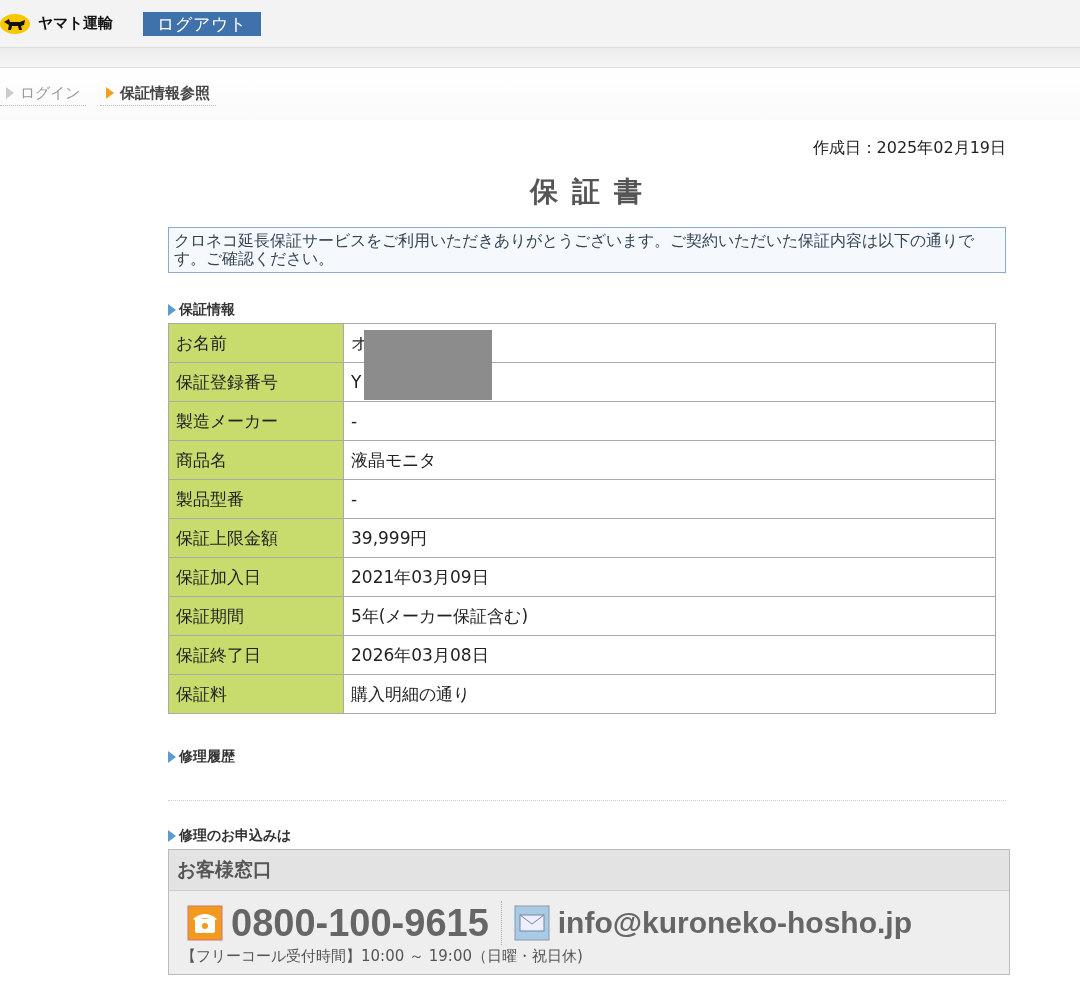 The image size is (1080, 1008). Describe the element at coordinates (235, 836) in the screenshot. I see `section-heading: 修理のお申込みは` at that location.